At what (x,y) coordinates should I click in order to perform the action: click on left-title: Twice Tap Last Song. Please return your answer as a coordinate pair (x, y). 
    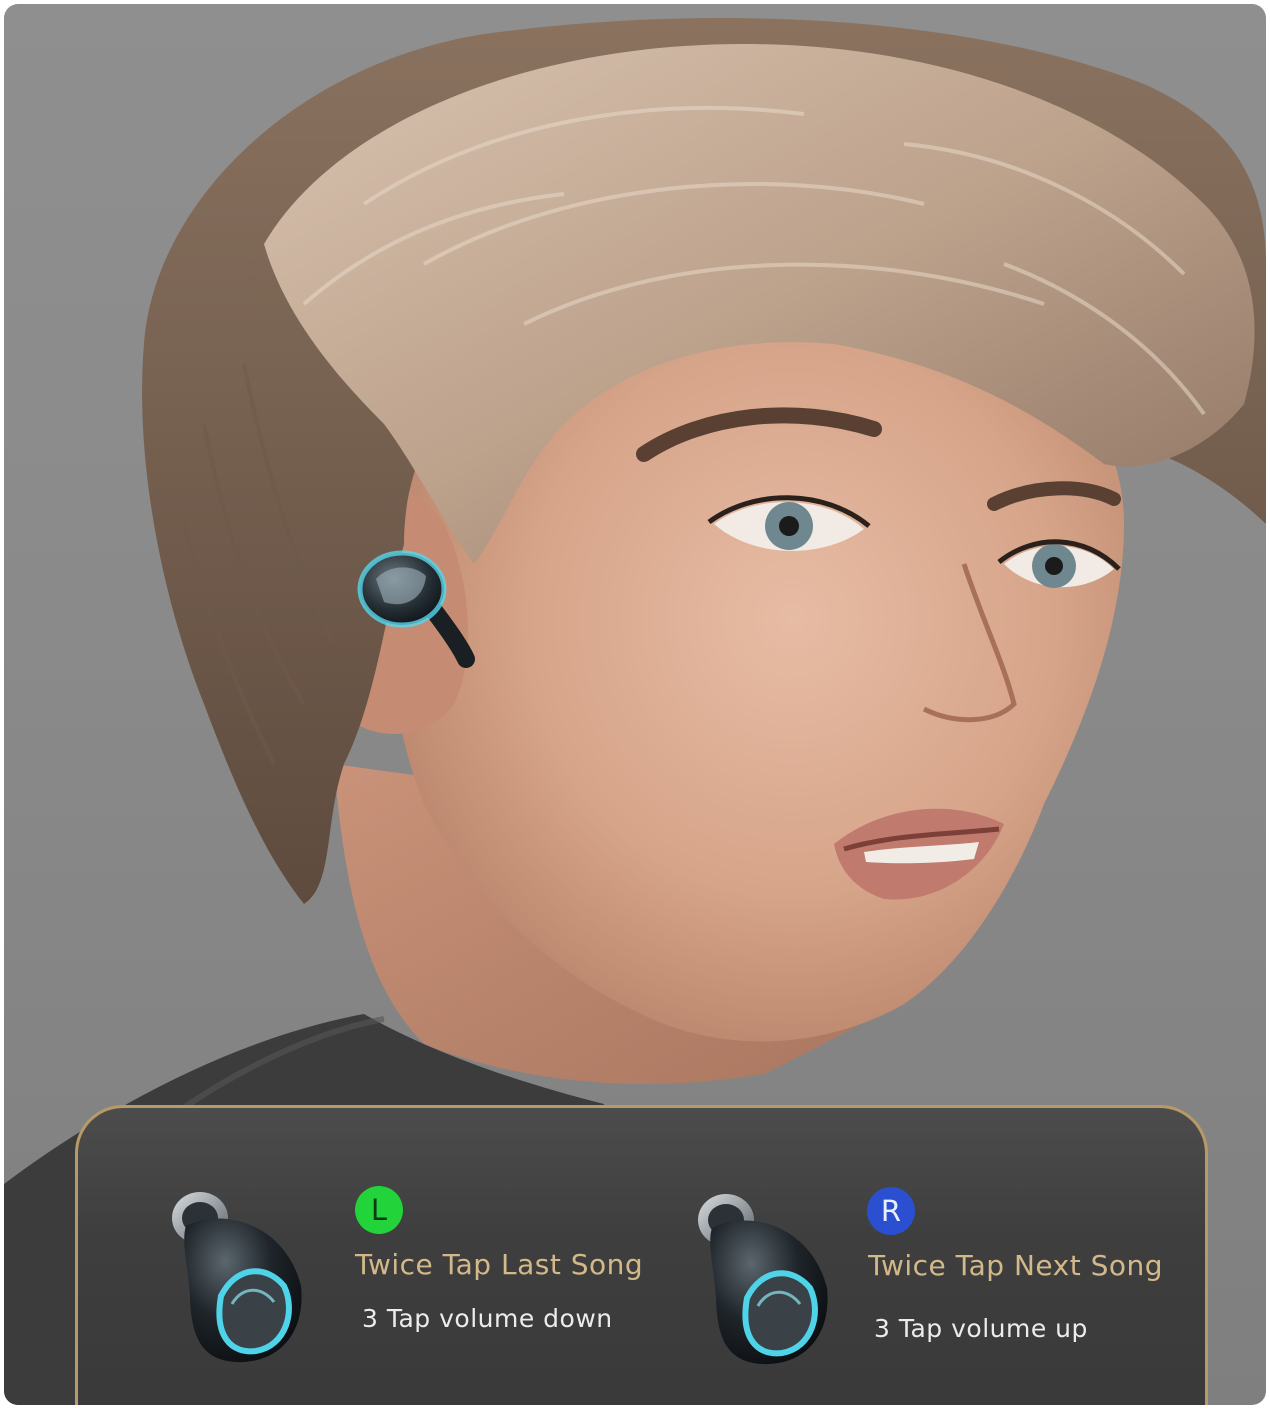
    Looking at the image, I should click on (499, 1264).